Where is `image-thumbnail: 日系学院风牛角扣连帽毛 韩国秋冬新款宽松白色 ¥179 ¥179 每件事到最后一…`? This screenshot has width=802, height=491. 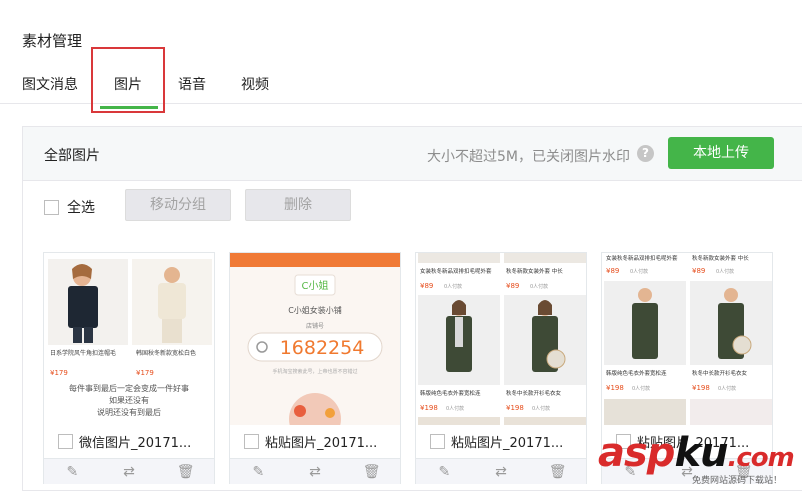 image-thumbnail: 日系学院风牛角扣连帽毛 韩国秋冬新款宽松白色 ¥179 ¥179 每件事到最后一… is located at coordinates (129, 339).